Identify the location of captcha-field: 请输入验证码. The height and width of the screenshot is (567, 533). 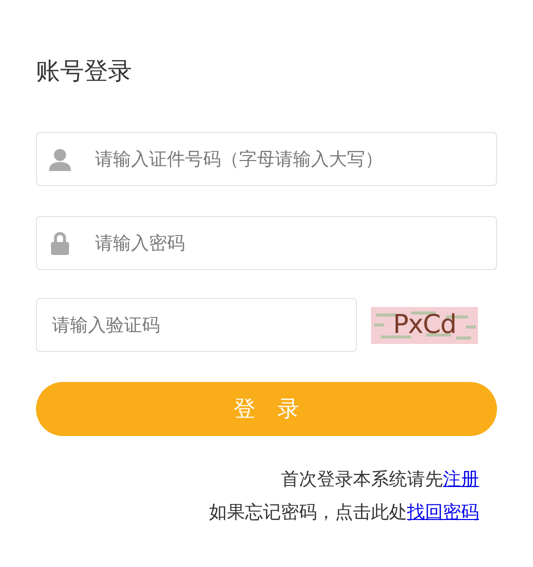
(196, 325).